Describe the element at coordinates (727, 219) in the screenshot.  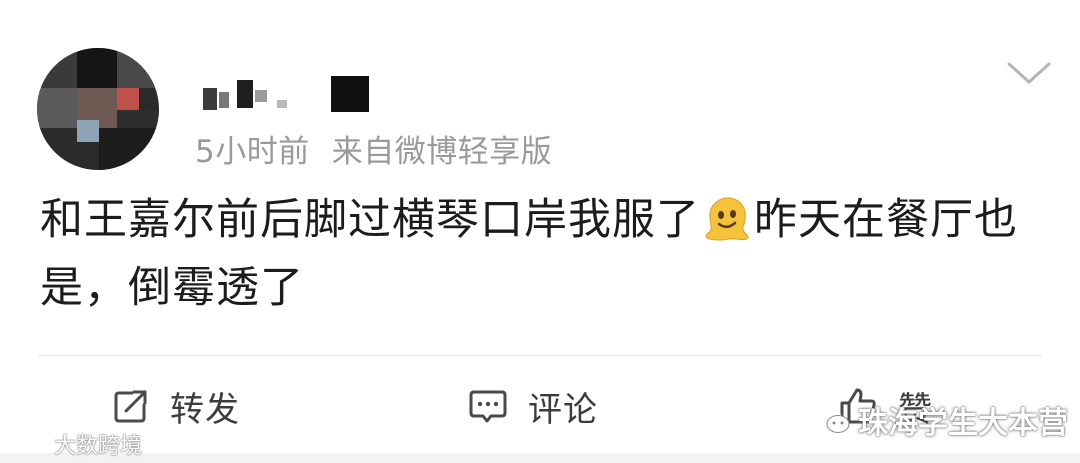
I see `melting-face-emoji` at that location.